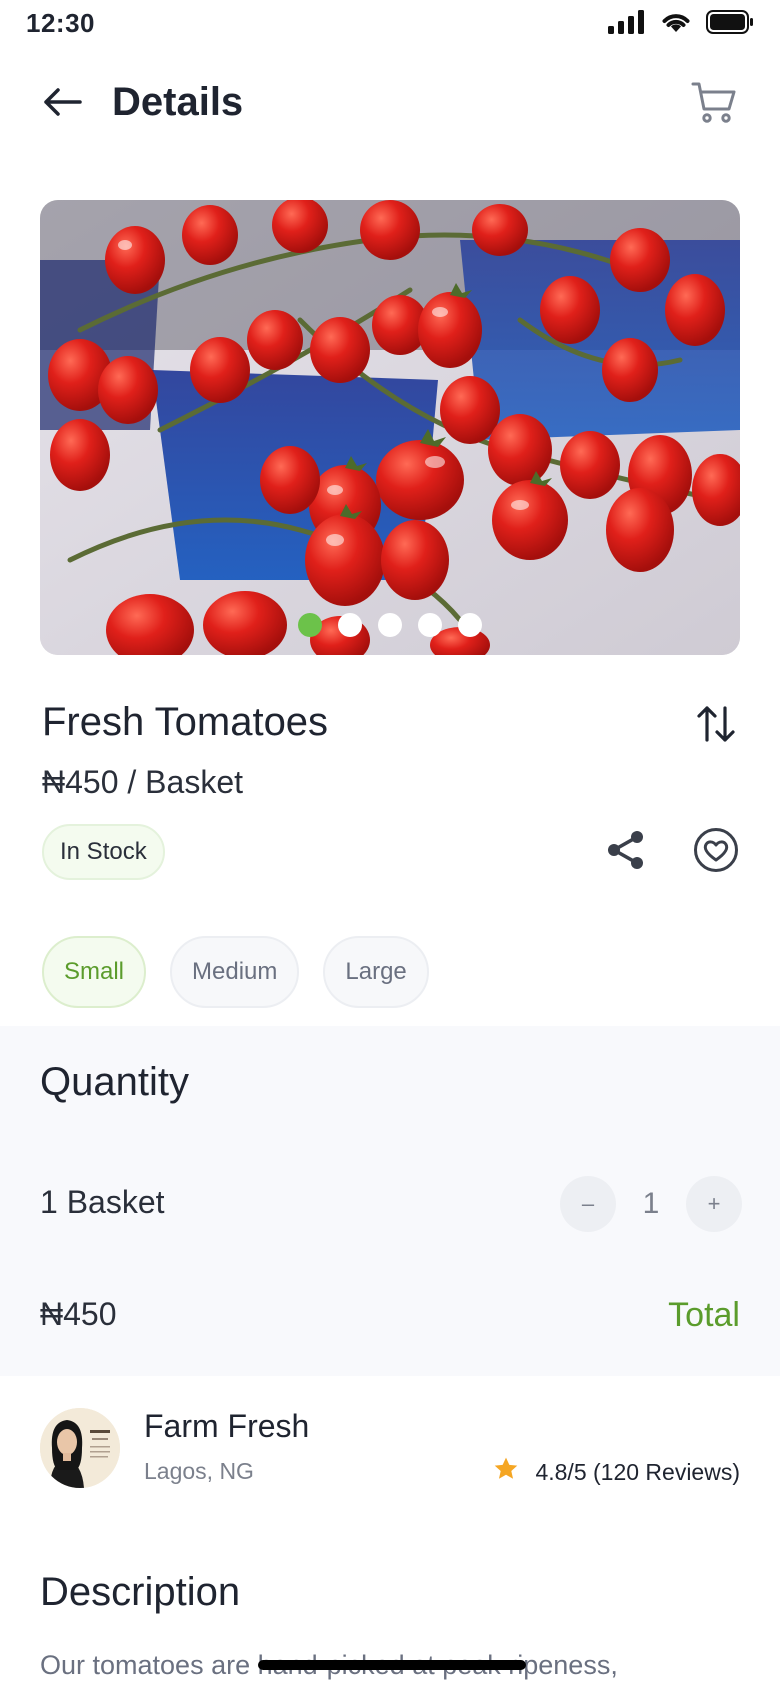  What do you see at coordinates (227, 1426) in the screenshot?
I see `seller-name: Farm Fresh` at bounding box center [227, 1426].